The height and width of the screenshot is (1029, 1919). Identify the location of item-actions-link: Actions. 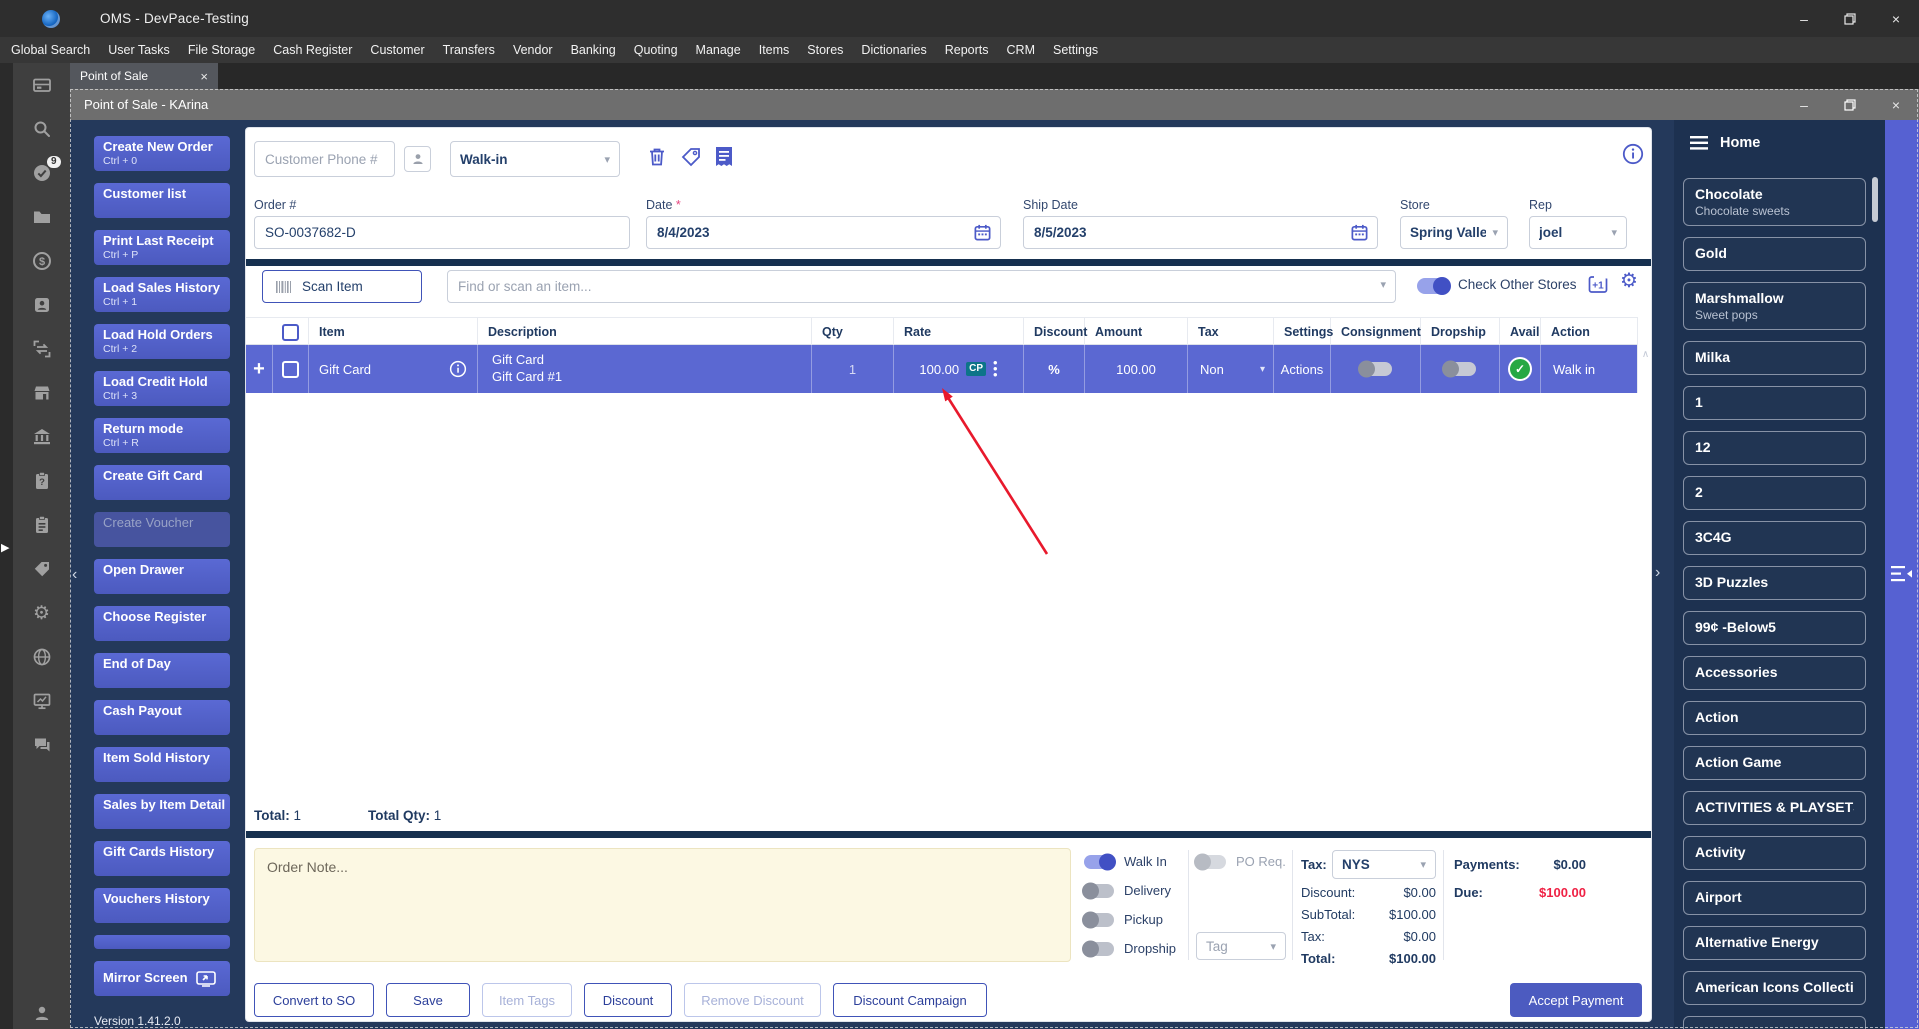
(1302, 369).